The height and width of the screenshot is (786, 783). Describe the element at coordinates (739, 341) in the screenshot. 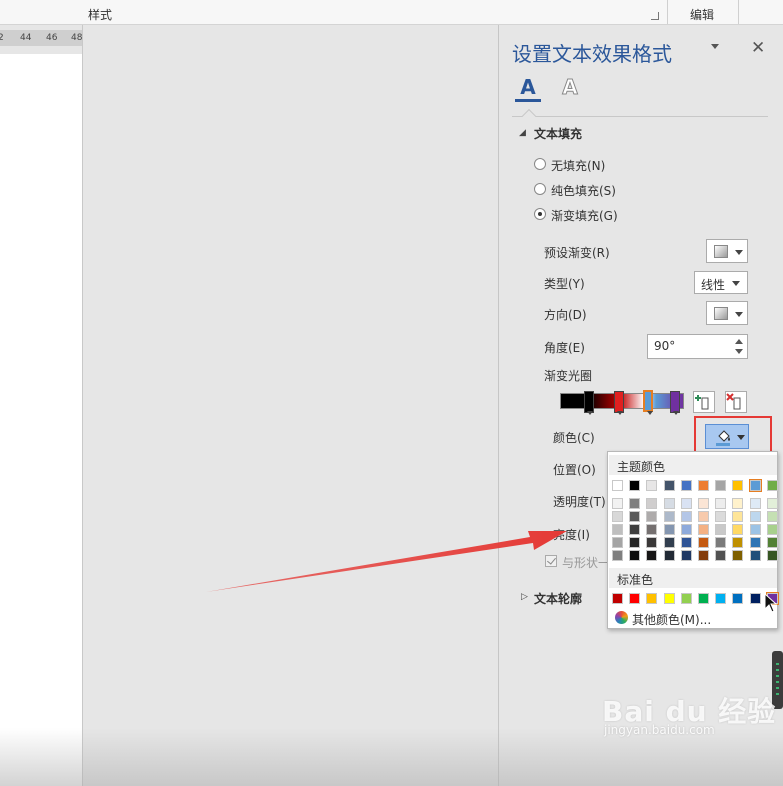

I see `spin-up-icon` at that location.